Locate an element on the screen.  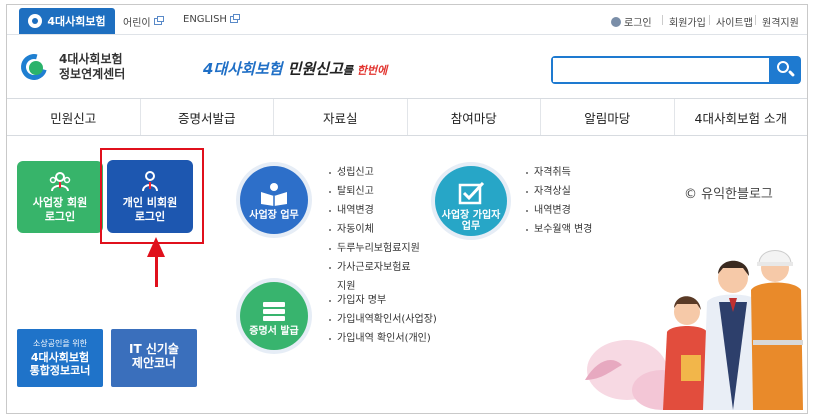
remote-support-link: 원격지원 is located at coordinates (780, 21).